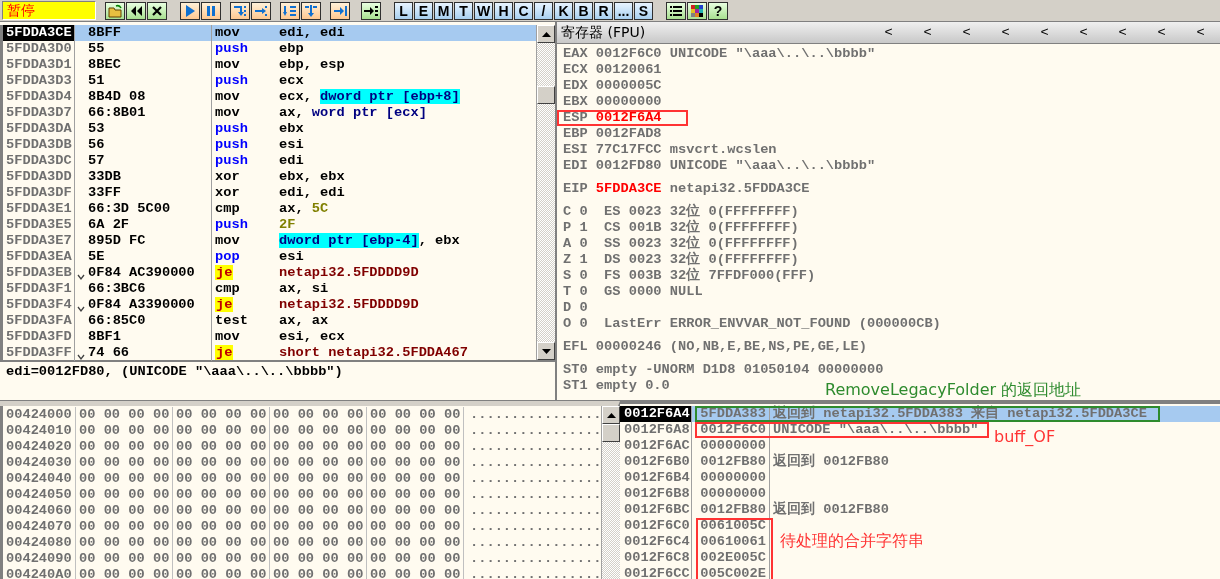 This screenshot has width=1220, height=579. Describe the element at coordinates (261, 10) in the screenshot. I see `step-over-button` at that location.